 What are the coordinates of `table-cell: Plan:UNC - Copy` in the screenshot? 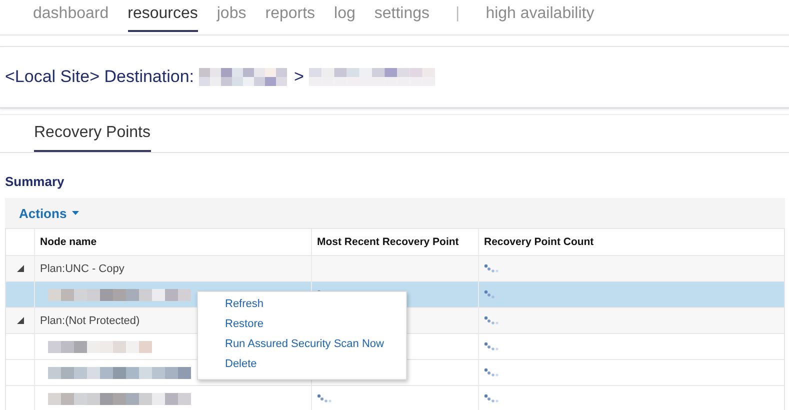 It's located at (82, 268).